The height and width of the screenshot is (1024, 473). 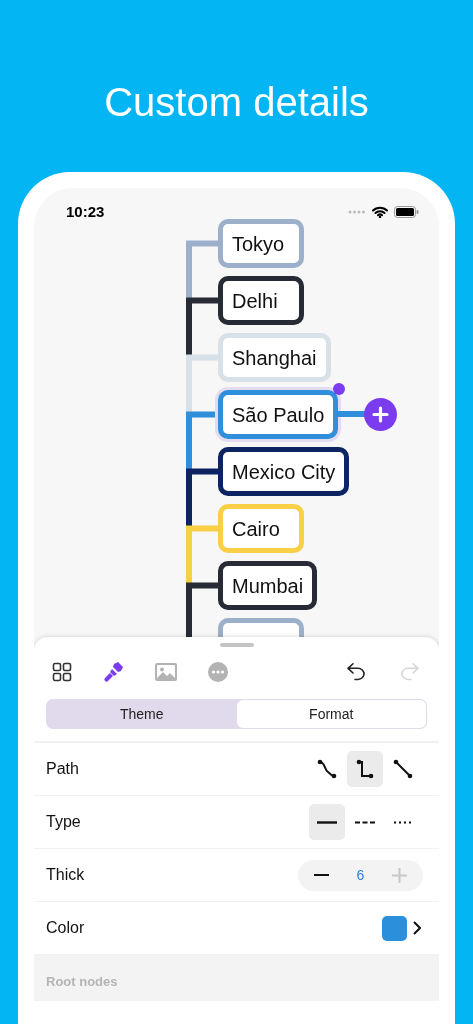 I want to click on grid-icon, so click(x=62, y=672).